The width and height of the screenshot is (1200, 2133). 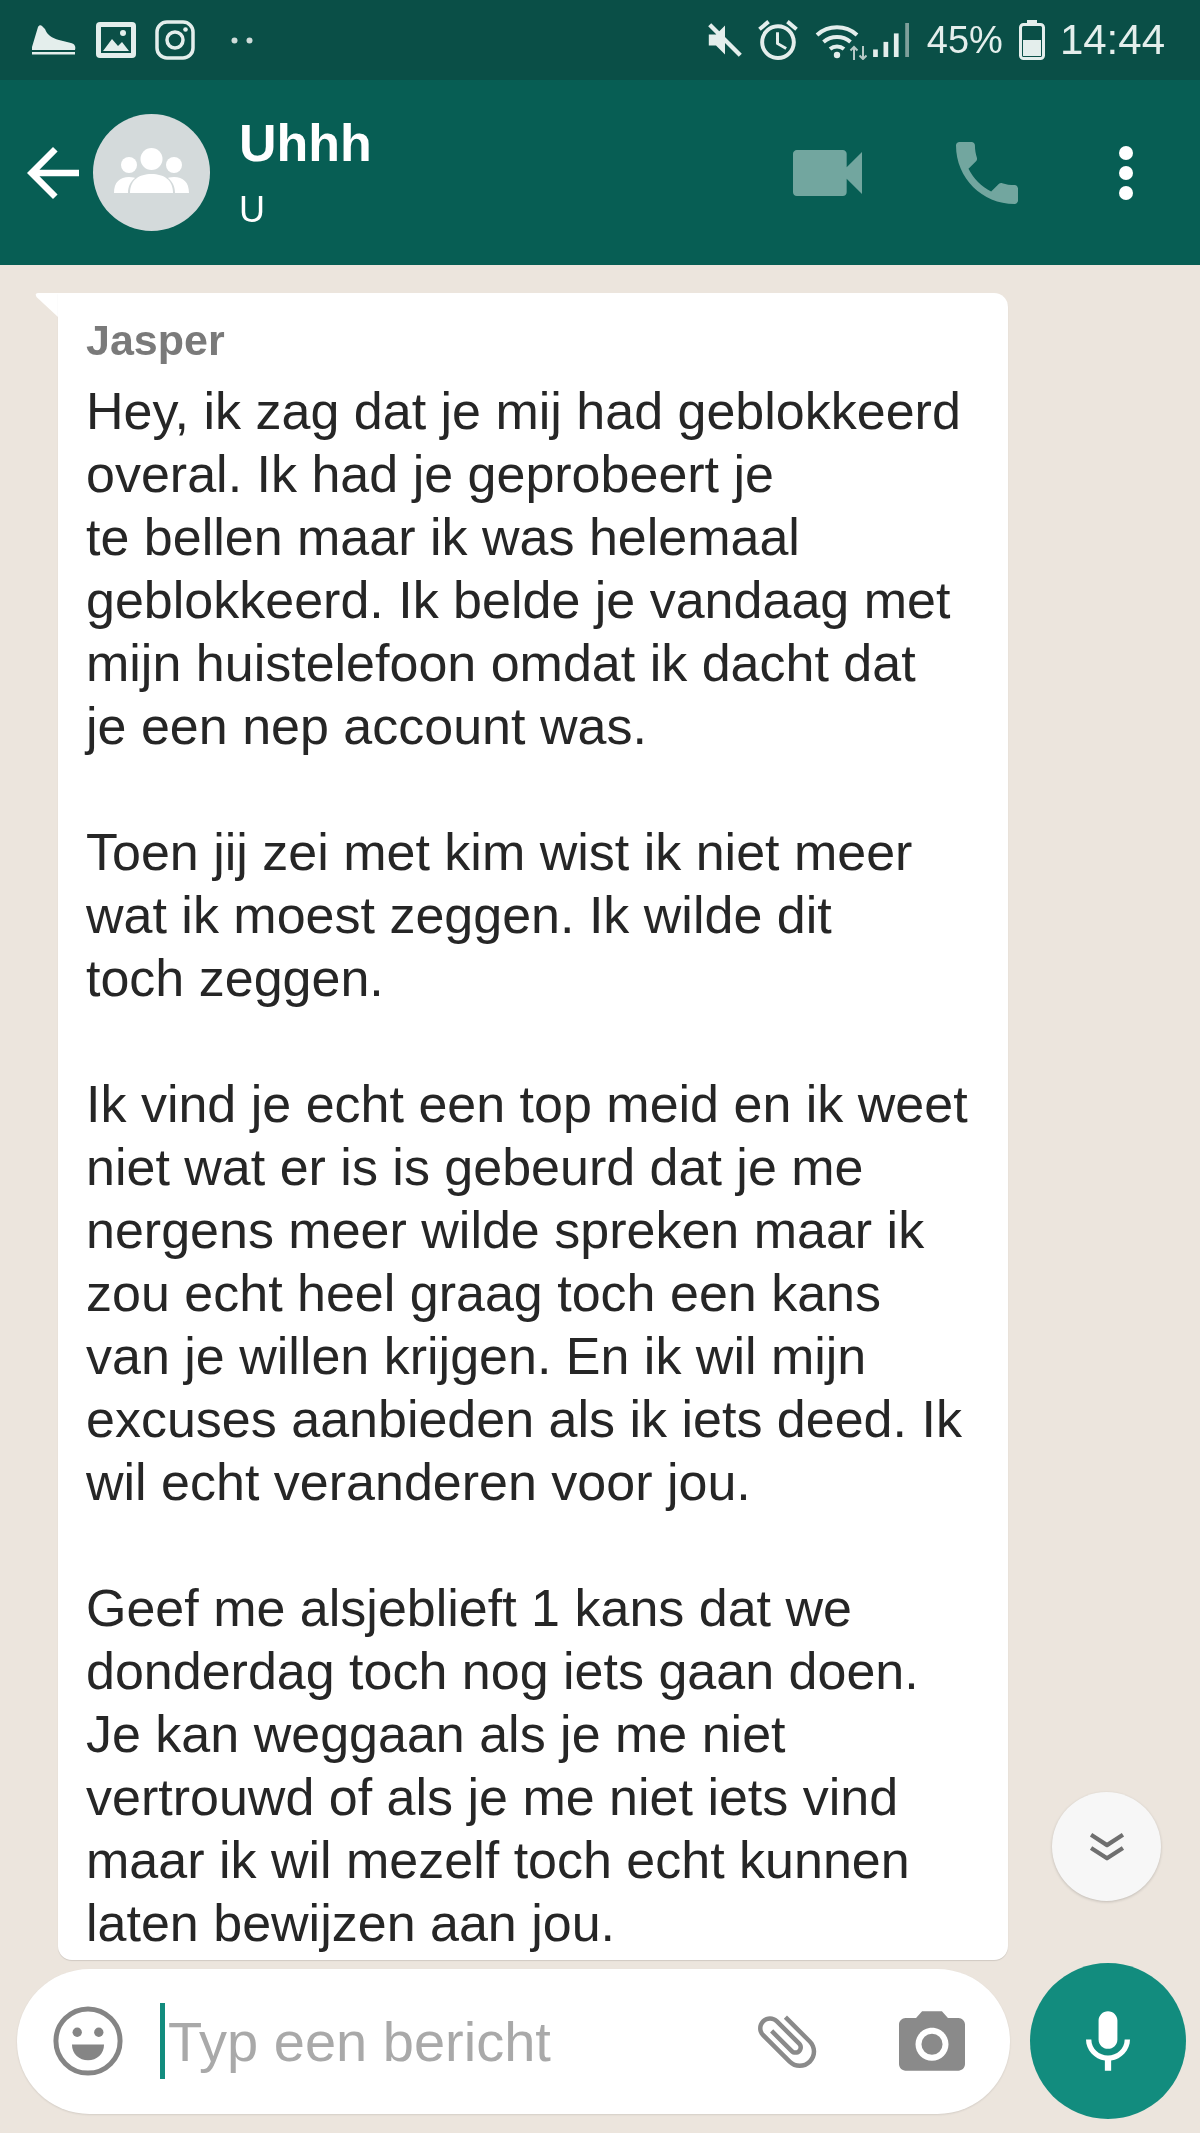 What do you see at coordinates (88, 2041) in the screenshot?
I see `smiley-icon` at bounding box center [88, 2041].